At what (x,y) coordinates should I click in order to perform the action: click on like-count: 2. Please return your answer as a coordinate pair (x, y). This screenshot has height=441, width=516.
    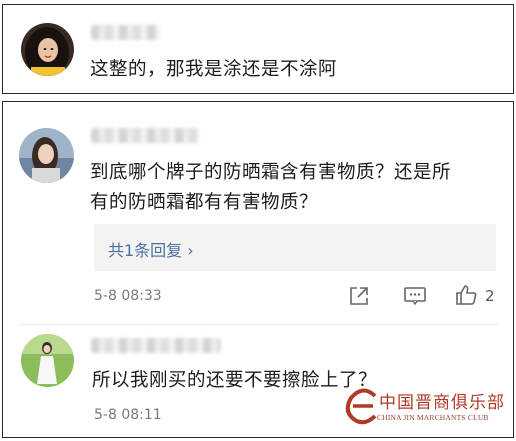
    Looking at the image, I should click on (490, 296).